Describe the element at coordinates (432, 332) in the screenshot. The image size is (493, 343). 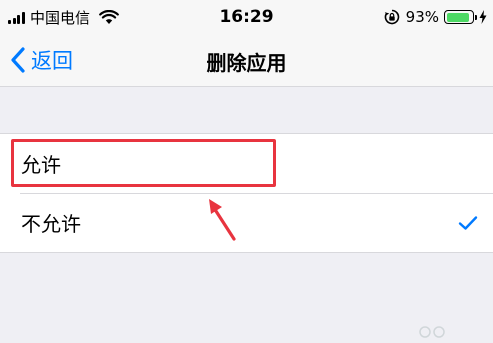
I see `watermark-logo-icon` at that location.